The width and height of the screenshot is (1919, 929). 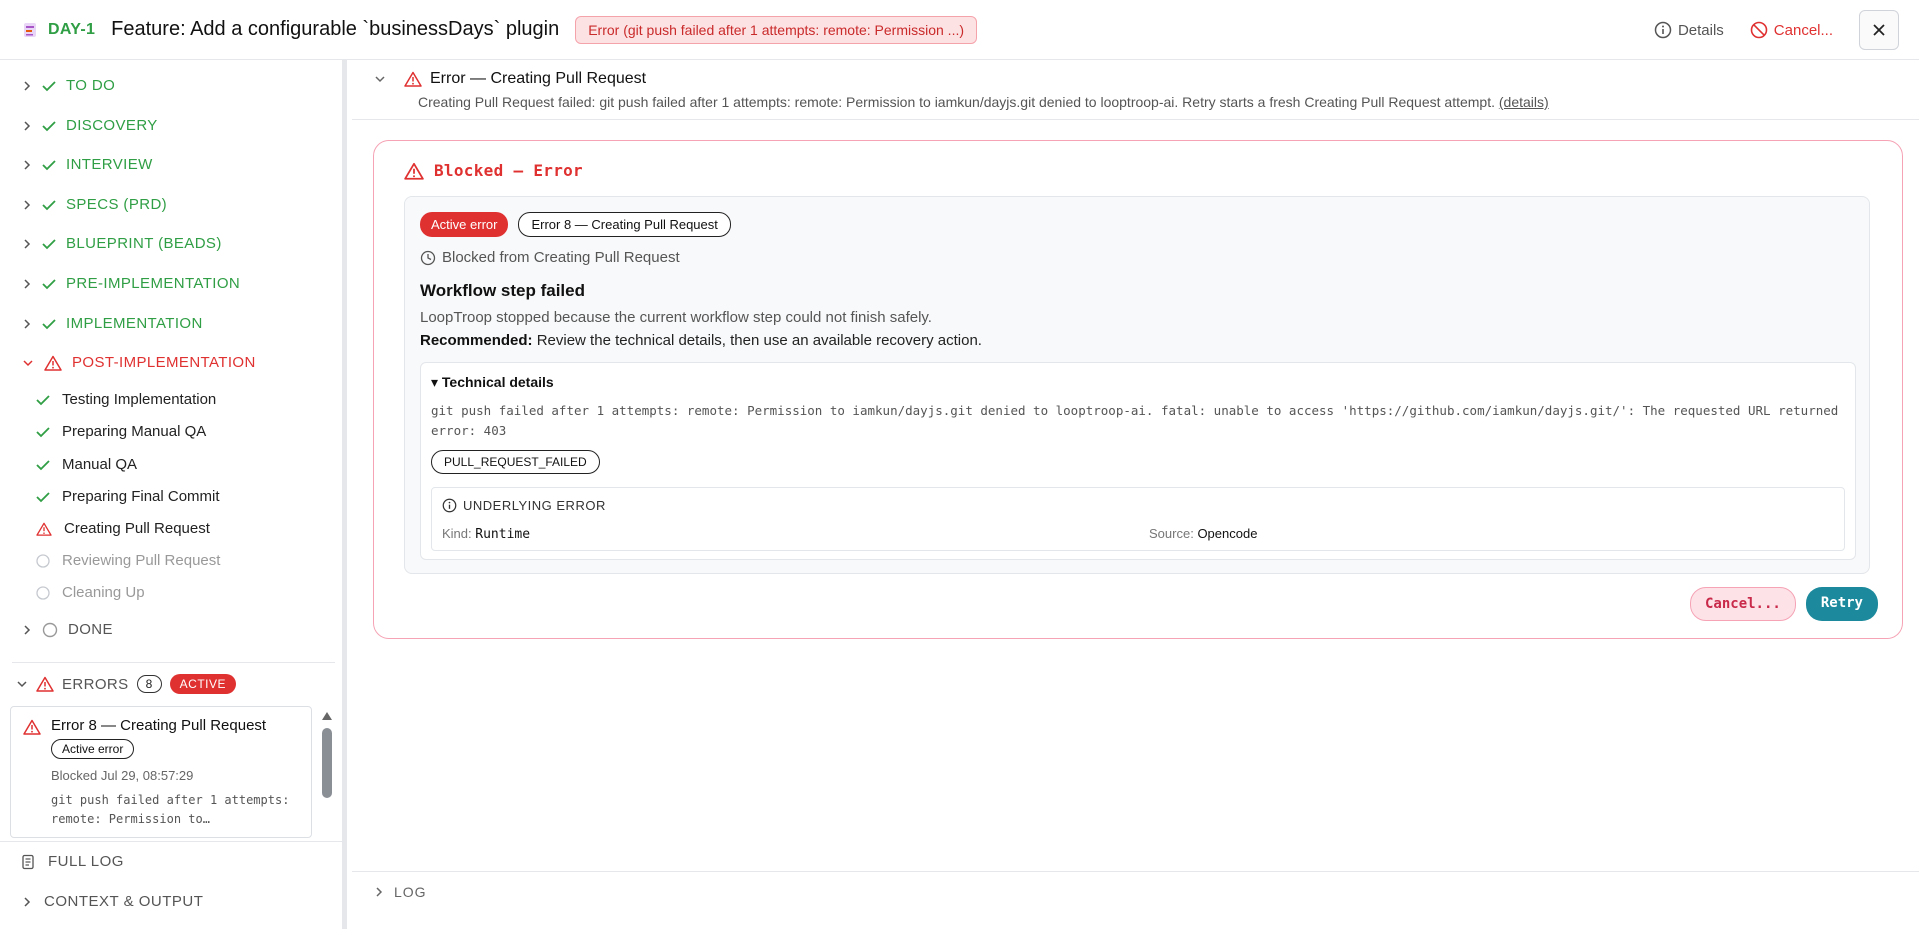 I want to click on error-header-toggle: Error — Creating Pull Request, so click(x=1135, y=79).